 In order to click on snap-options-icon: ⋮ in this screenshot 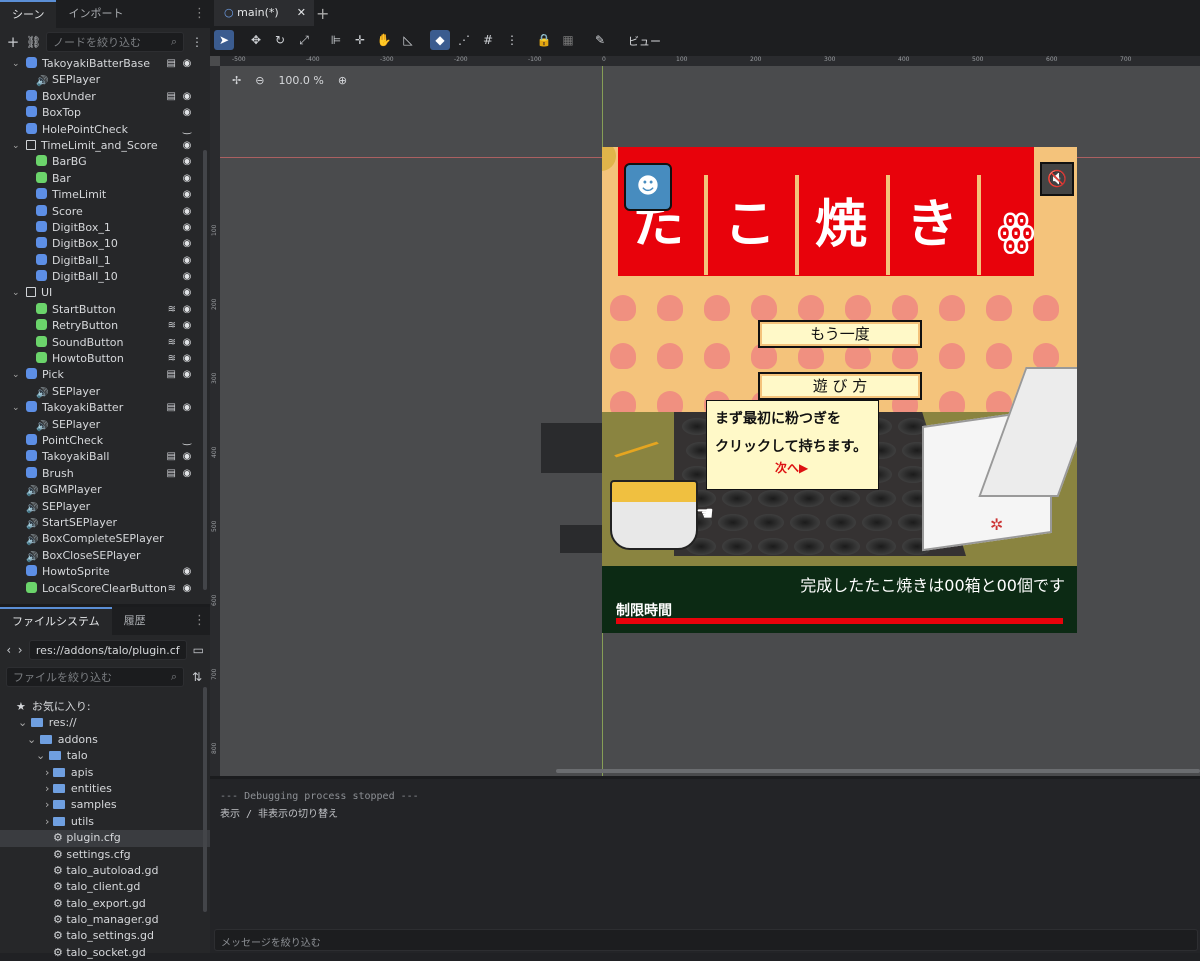, I will do `click(512, 40)`.